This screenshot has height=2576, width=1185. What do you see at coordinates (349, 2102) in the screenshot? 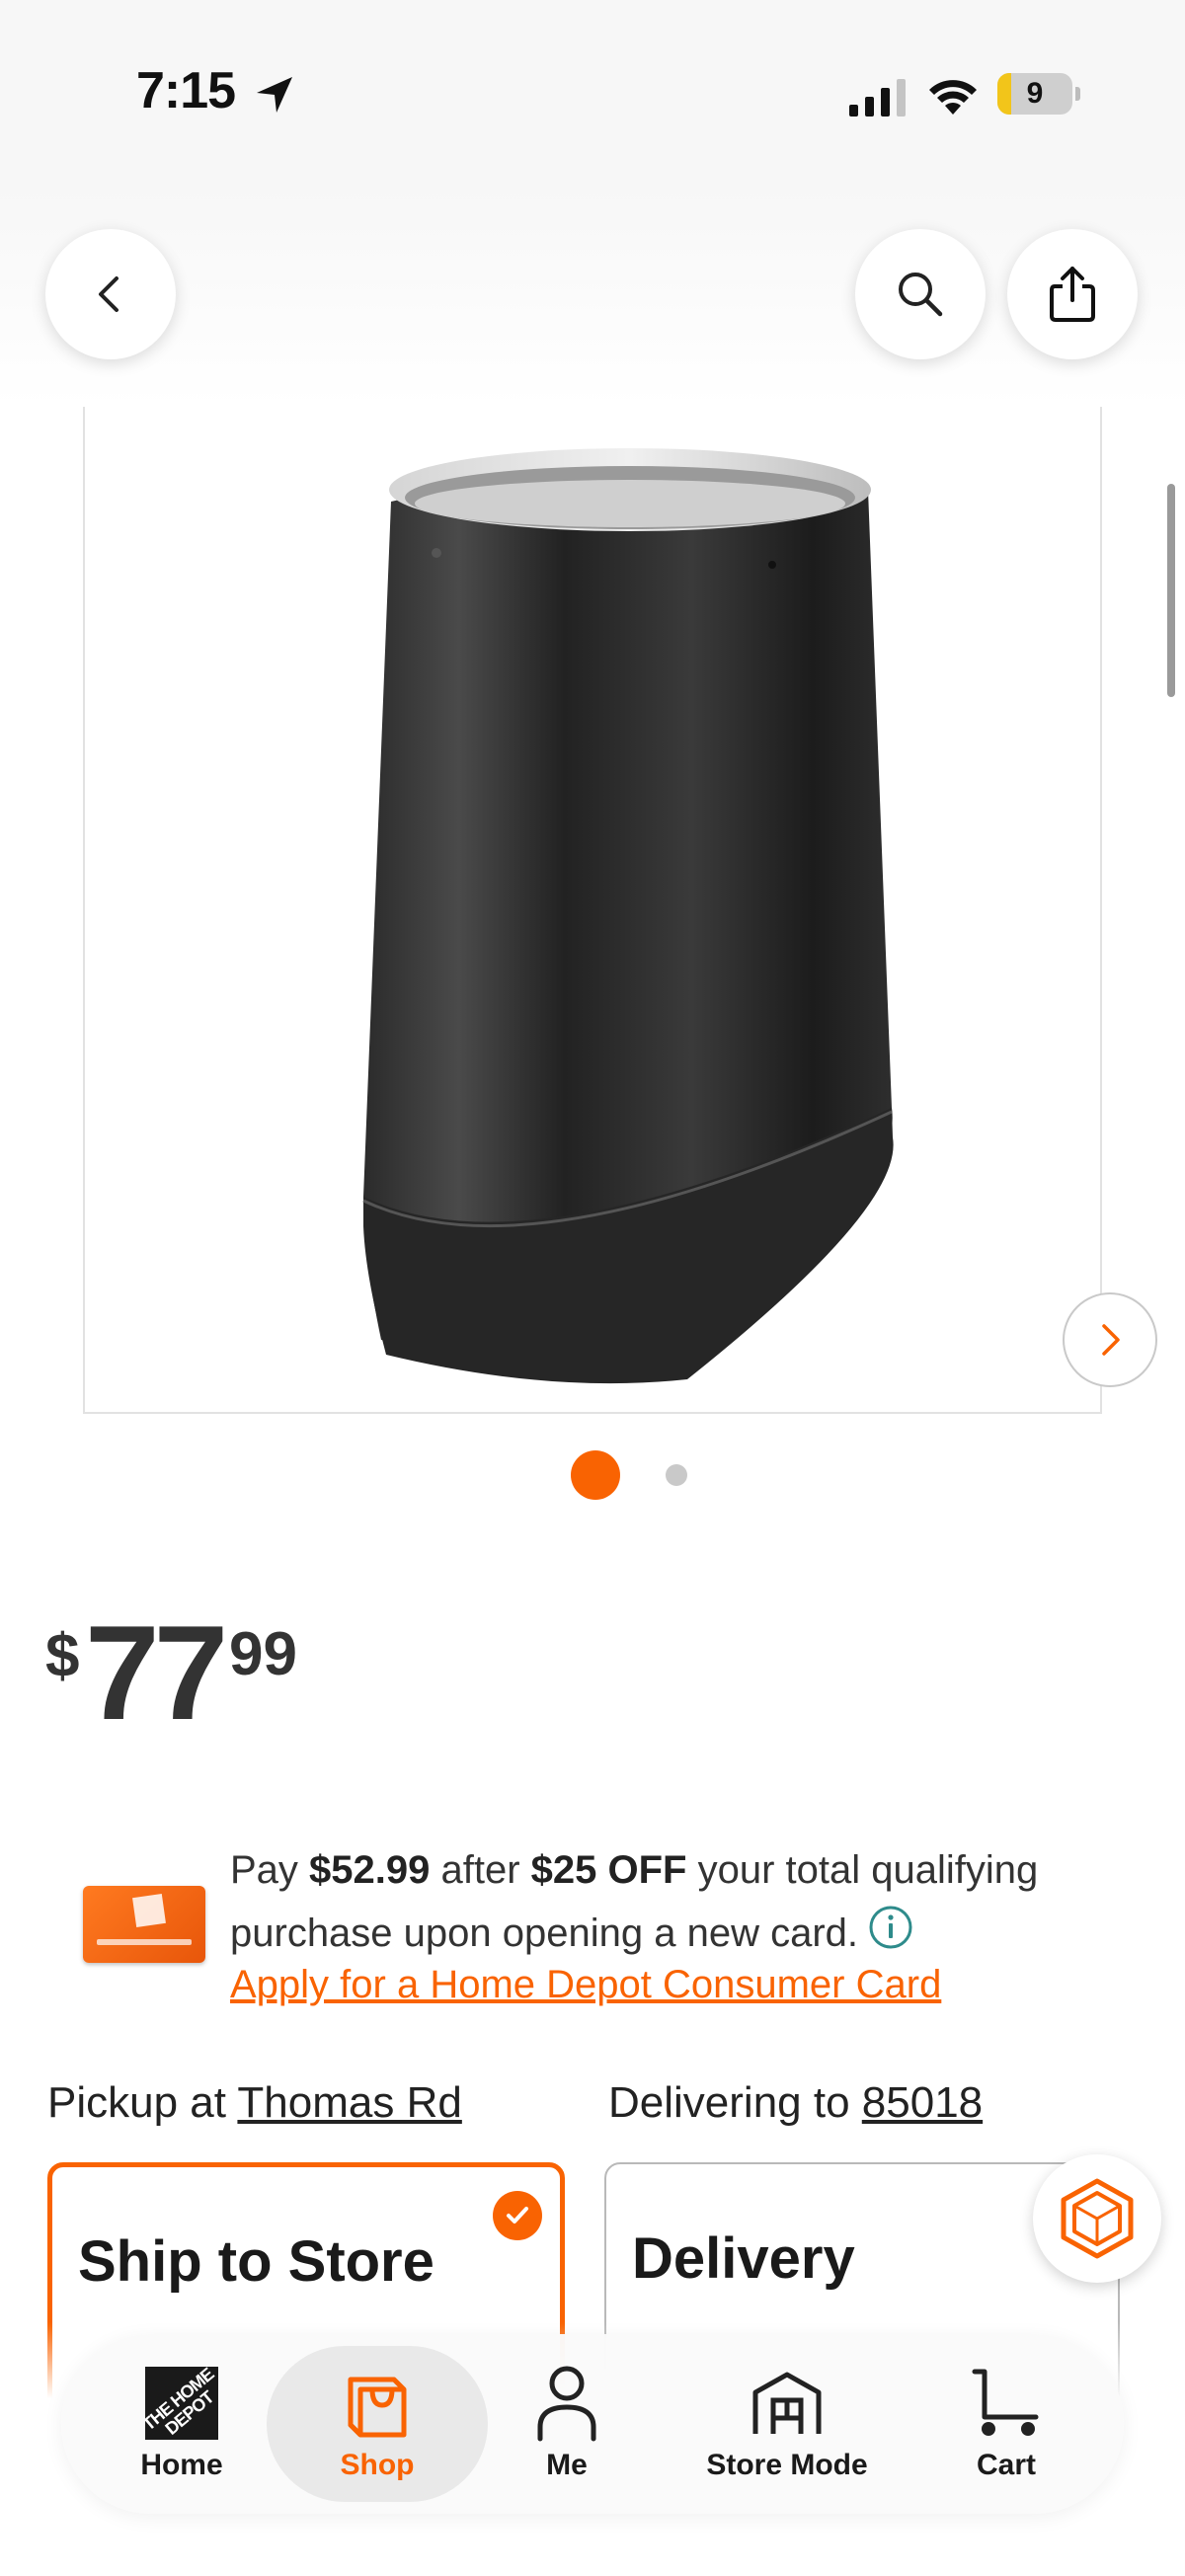
I see `pickup-store-link: Thomas Rd` at bounding box center [349, 2102].